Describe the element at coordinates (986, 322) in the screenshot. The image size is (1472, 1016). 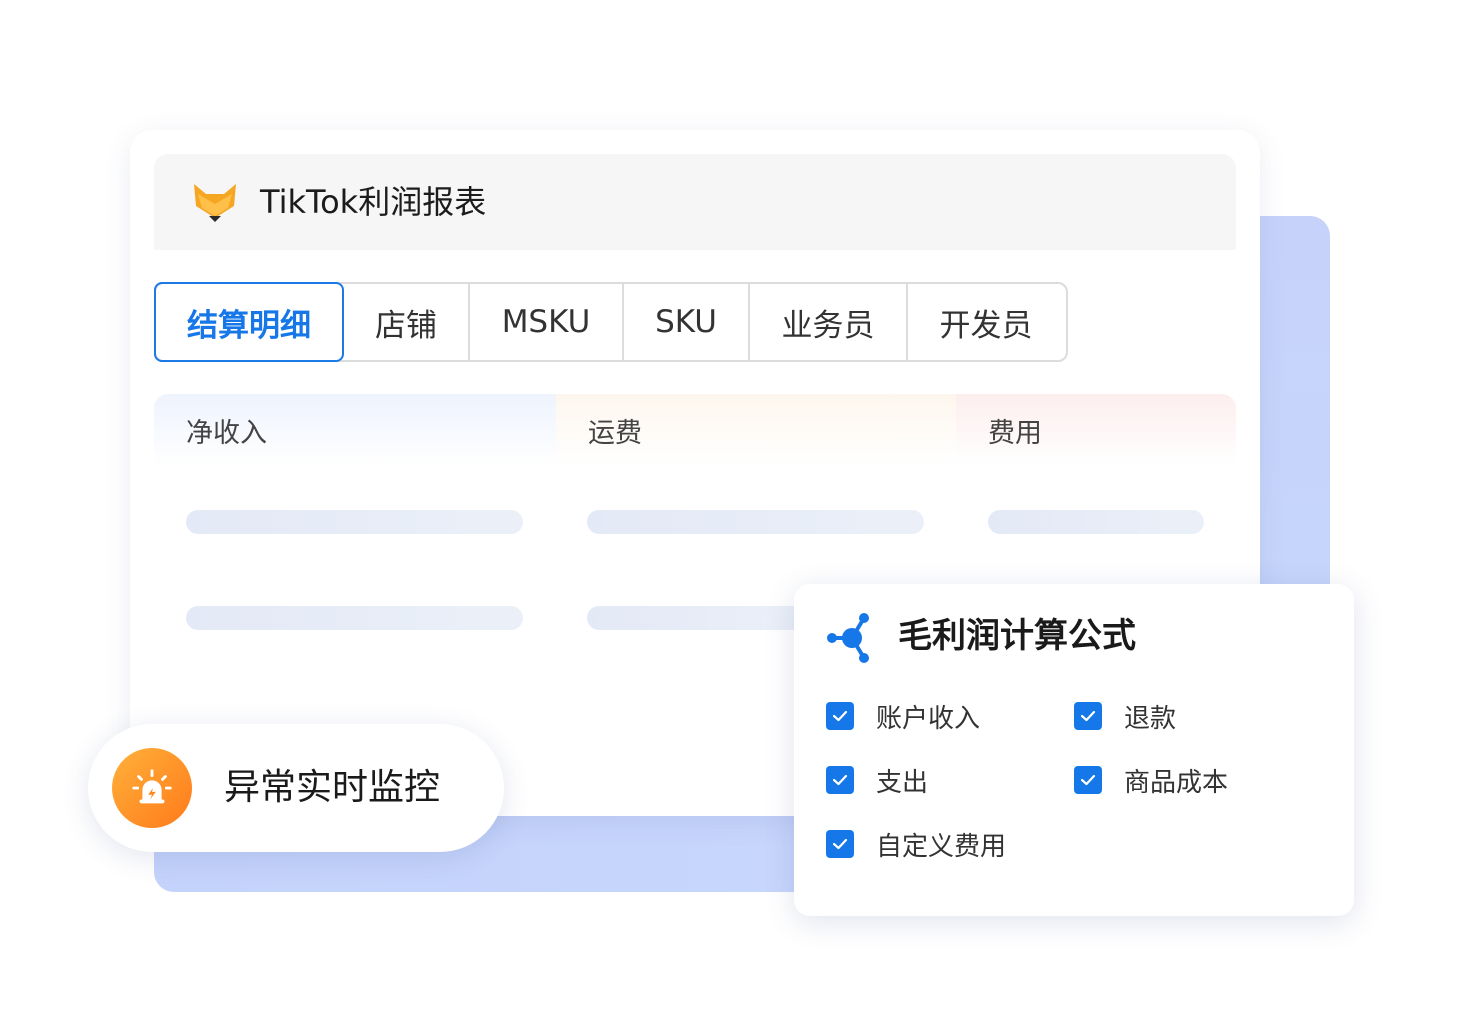
I see `tab-developer: 开发员` at that location.